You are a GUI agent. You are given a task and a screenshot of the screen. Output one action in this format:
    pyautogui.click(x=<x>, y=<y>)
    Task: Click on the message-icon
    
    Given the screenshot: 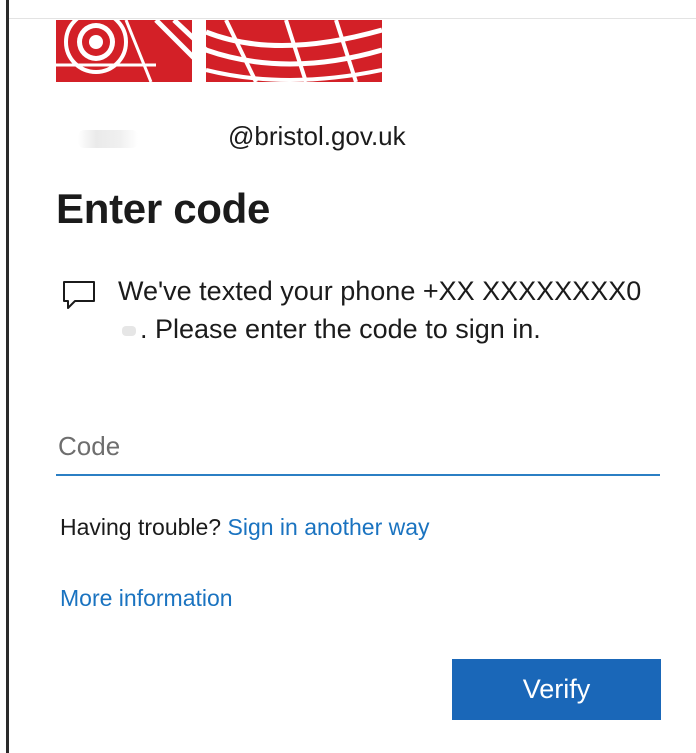 What is the action you would take?
    pyautogui.click(x=79, y=295)
    